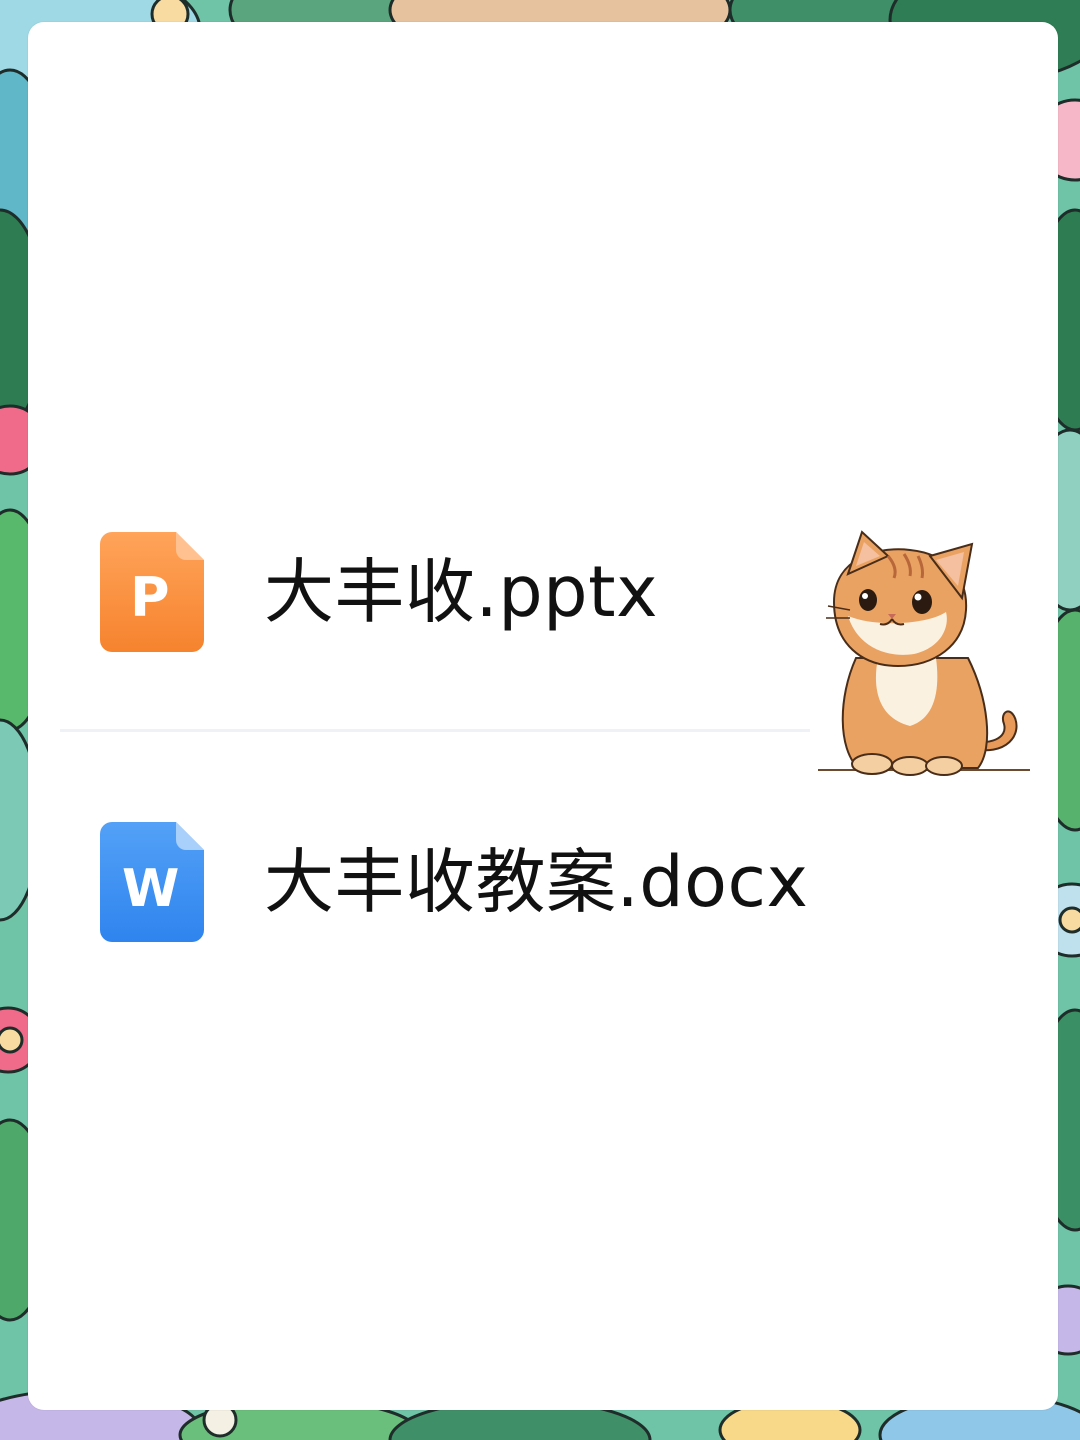  I want to click on cat-sticker, so click(924, 653).